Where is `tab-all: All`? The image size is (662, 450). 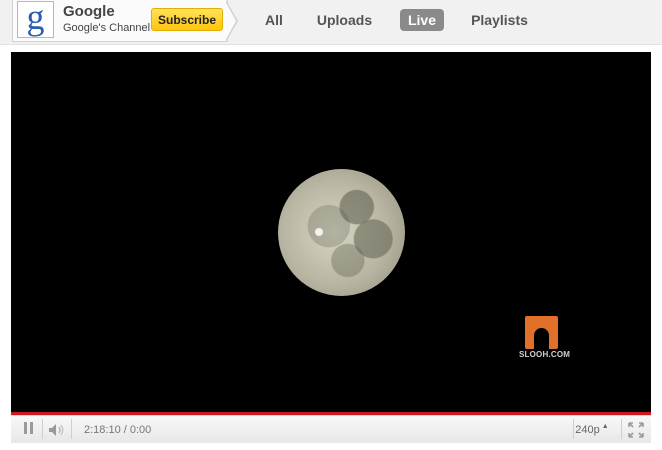 tab-all: All is located at coordinates (274, 20).